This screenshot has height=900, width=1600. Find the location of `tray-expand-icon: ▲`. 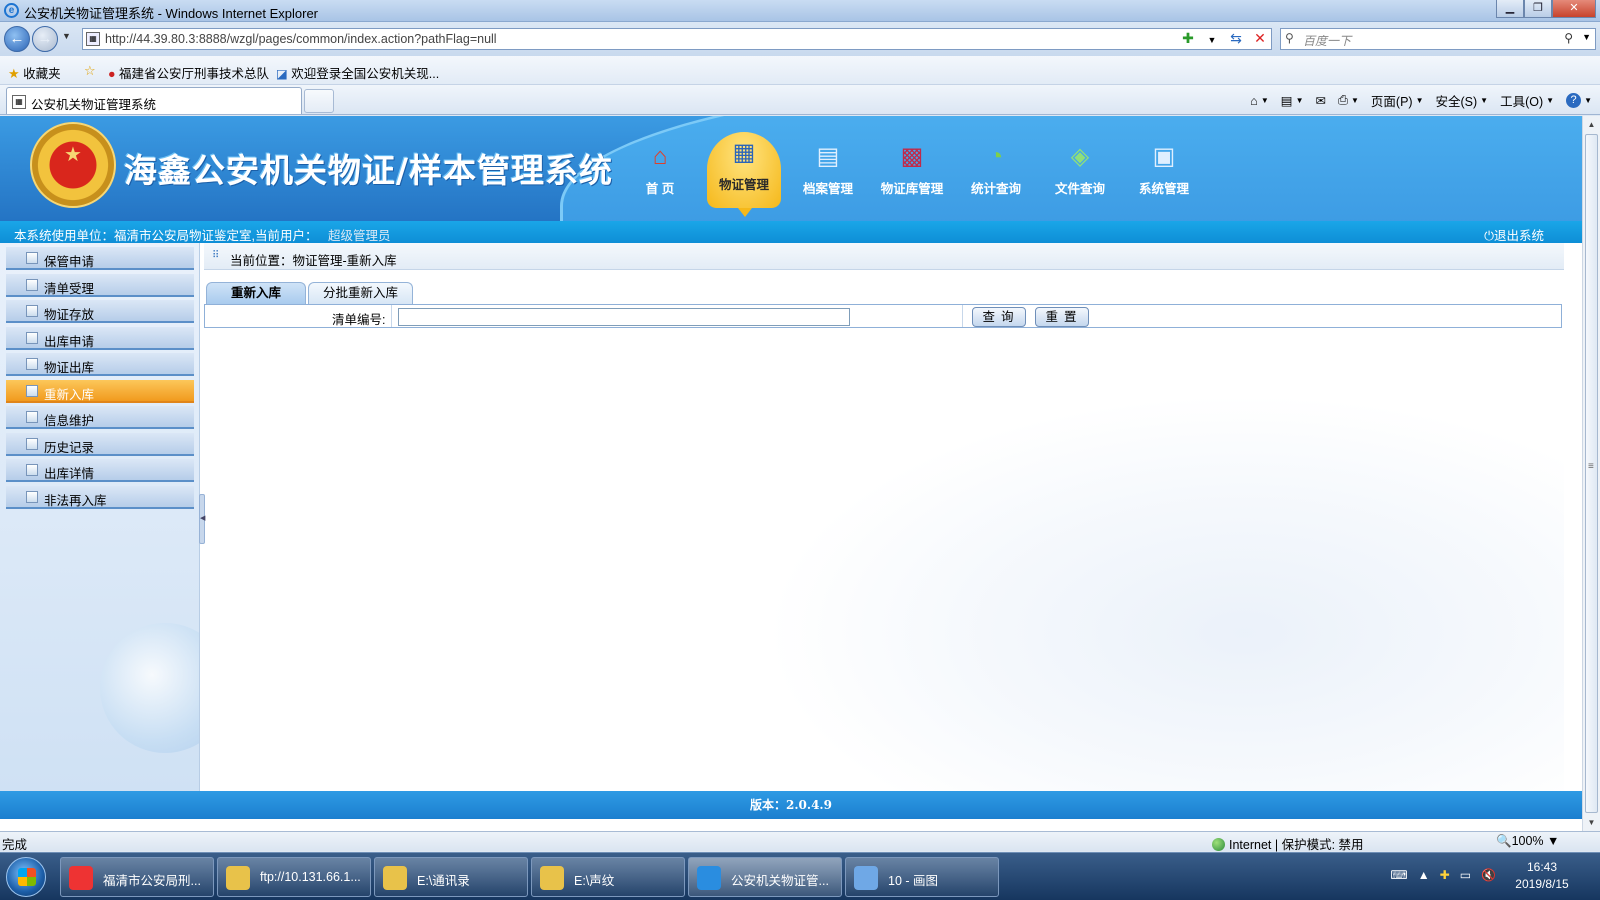

tray-expand-icon: ▲ is located at coordinates (1424, 875).